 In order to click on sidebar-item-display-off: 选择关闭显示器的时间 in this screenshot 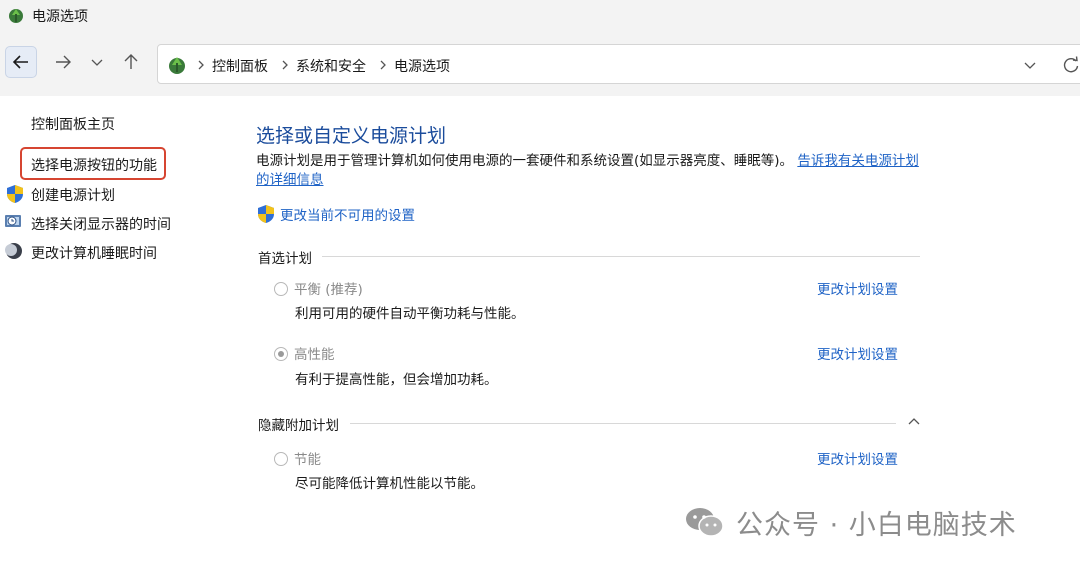, I will do `click(101, 224)`.